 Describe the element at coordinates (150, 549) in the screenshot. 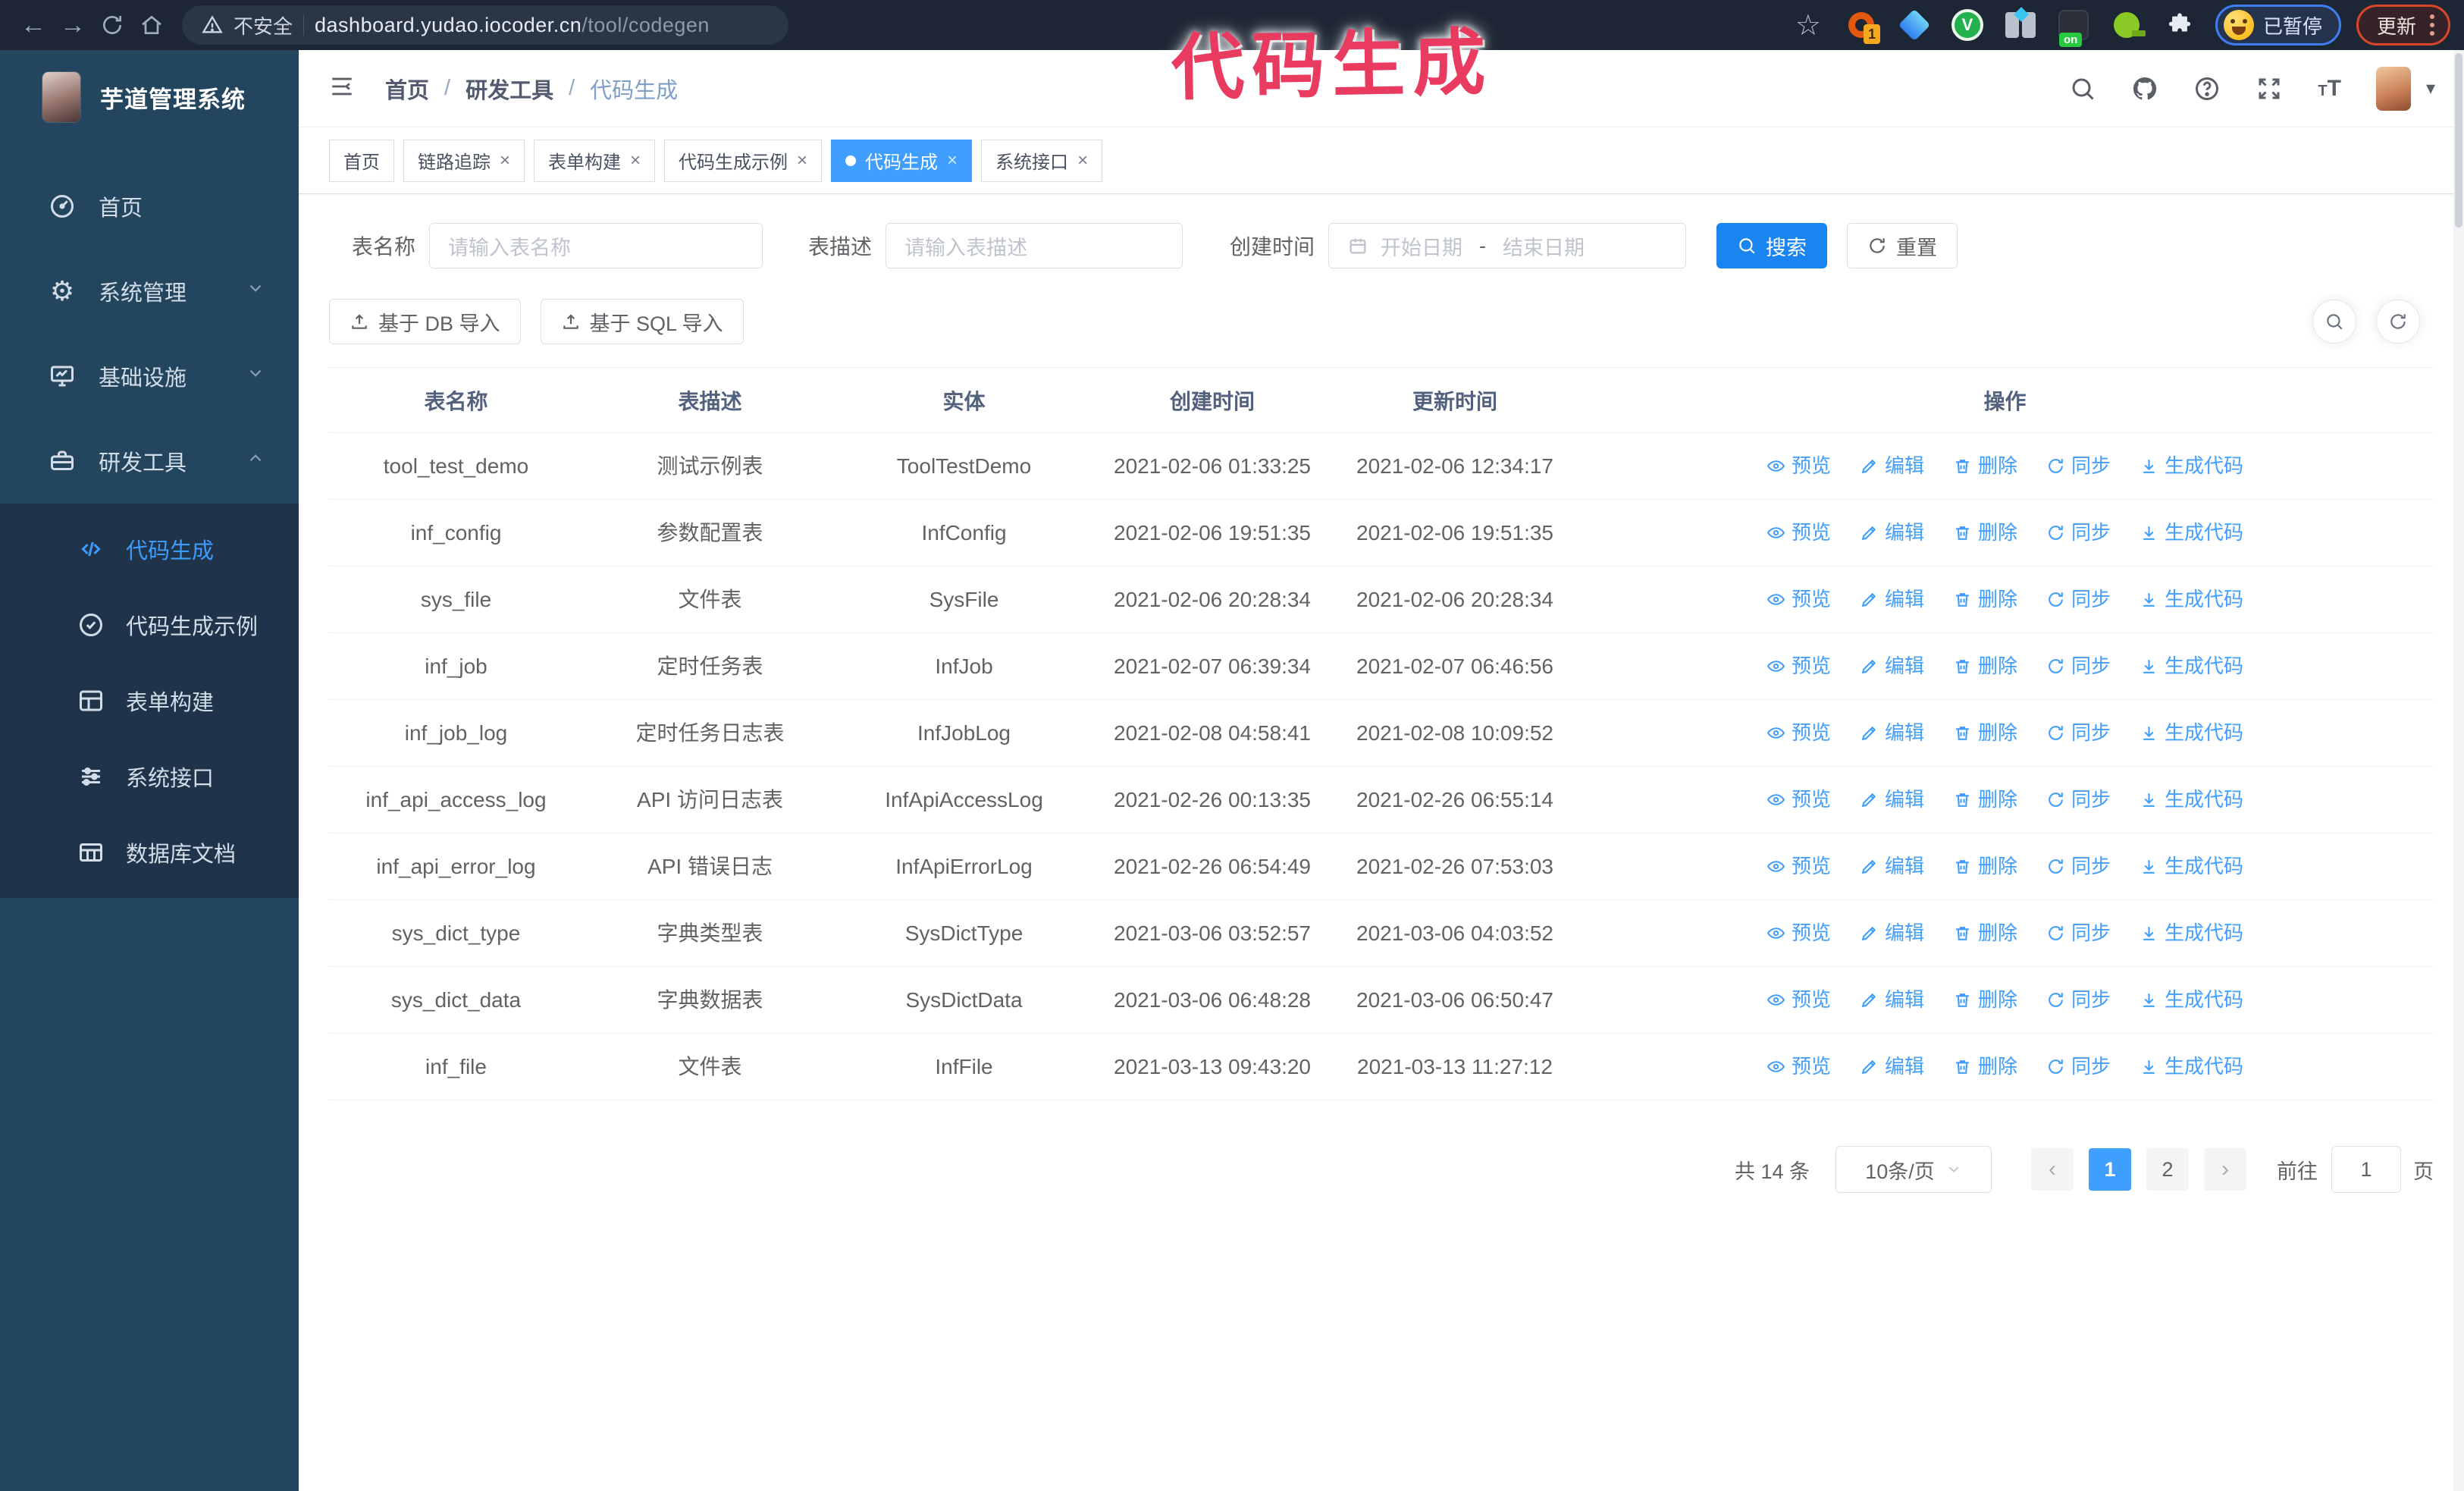

I see `sidebar-item-codegen: 代码生成` at that location.